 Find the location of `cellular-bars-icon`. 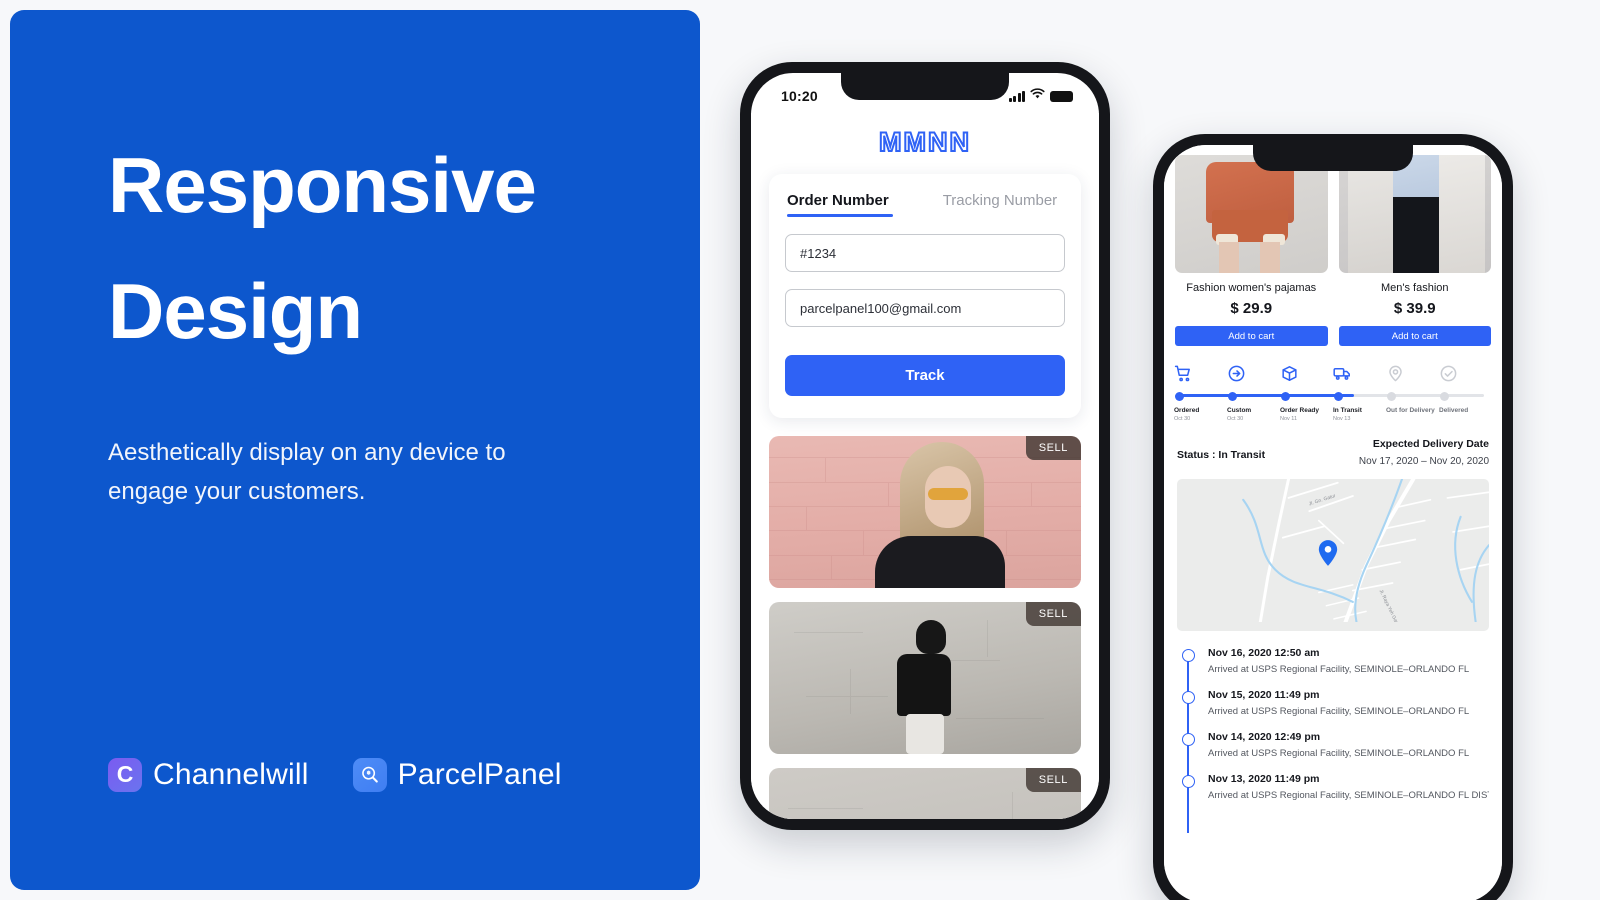

cellular-bars-icon is located at coordinates (1016, 96).